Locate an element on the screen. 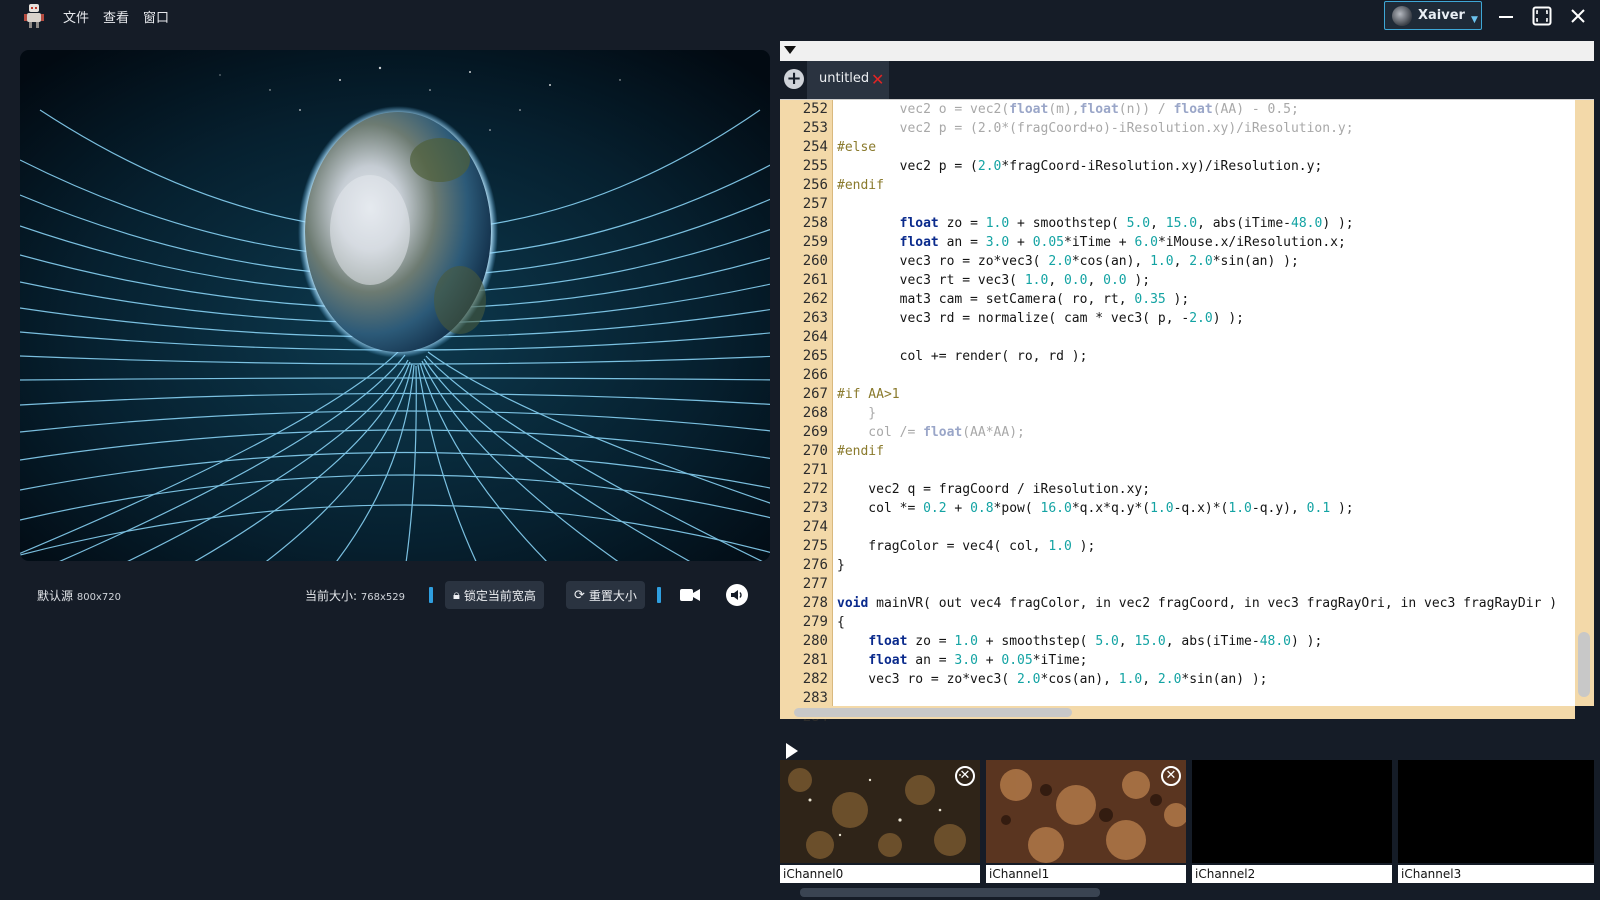 Image resolution: width=1600 pixels, height=900 pixels. channel-slot-3: iChannel3 is located at coordinates (1498, 822).